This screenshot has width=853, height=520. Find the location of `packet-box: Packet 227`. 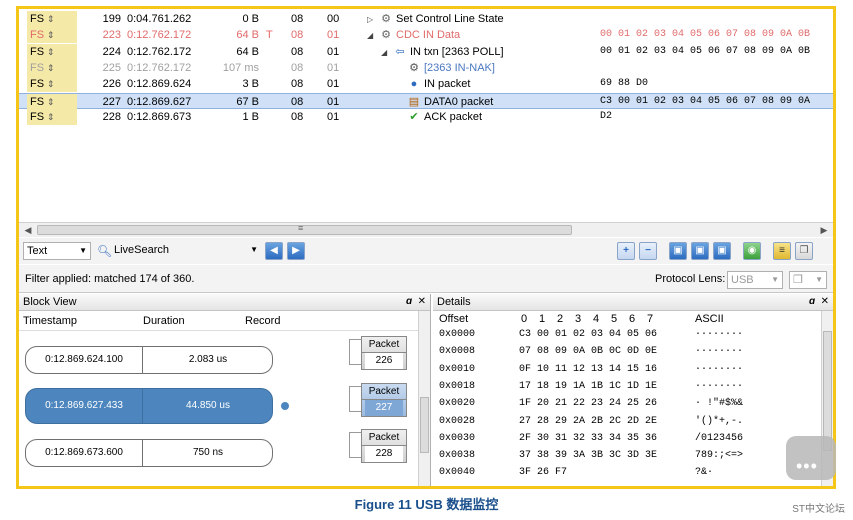

packet-box: Packet 227 is located at coordinates (384, 400).